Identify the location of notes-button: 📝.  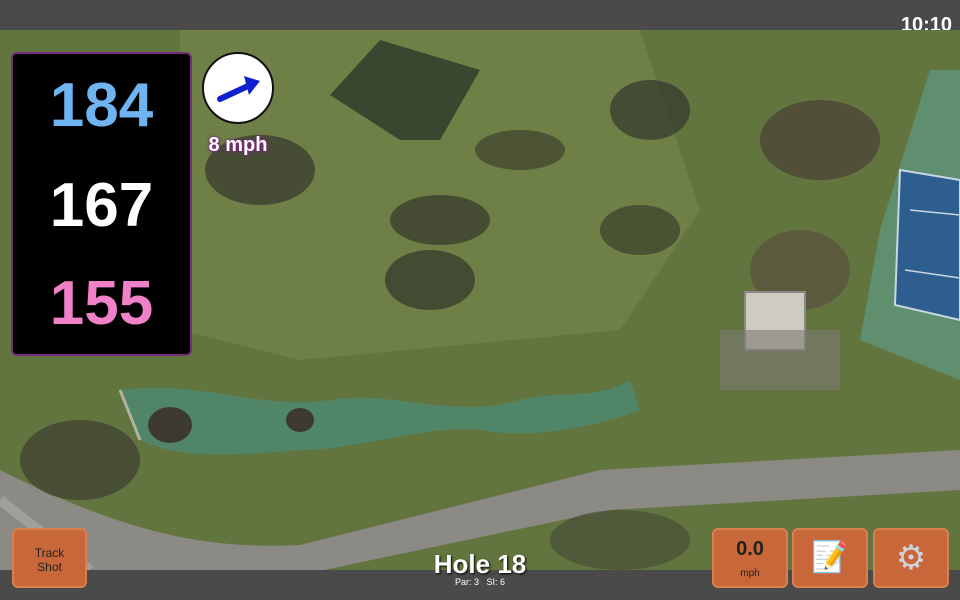
(830, 558).